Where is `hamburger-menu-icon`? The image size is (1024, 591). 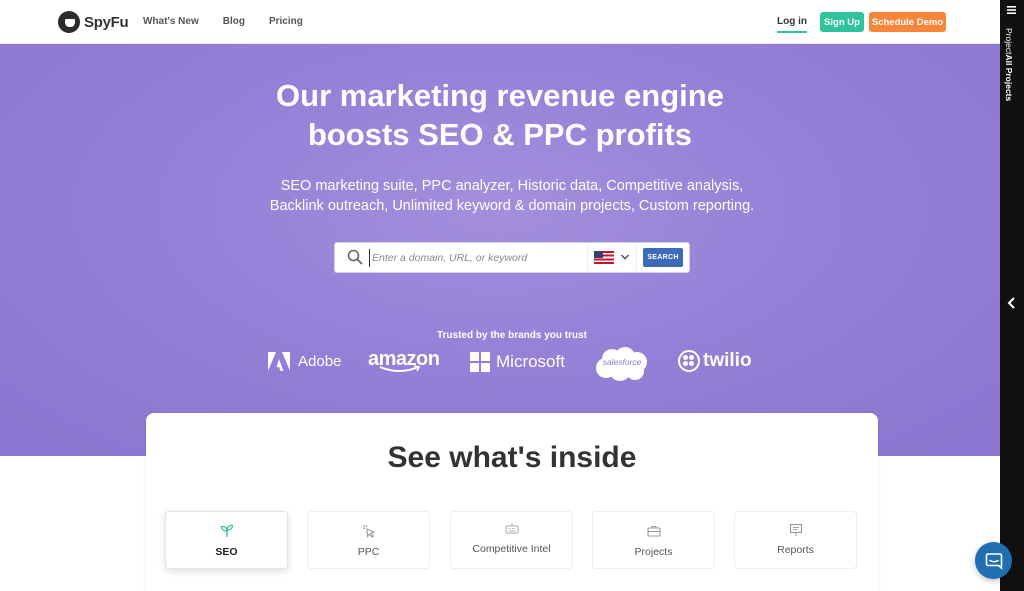 hamburger-menu-icon is located at coordinates (1011, 10).